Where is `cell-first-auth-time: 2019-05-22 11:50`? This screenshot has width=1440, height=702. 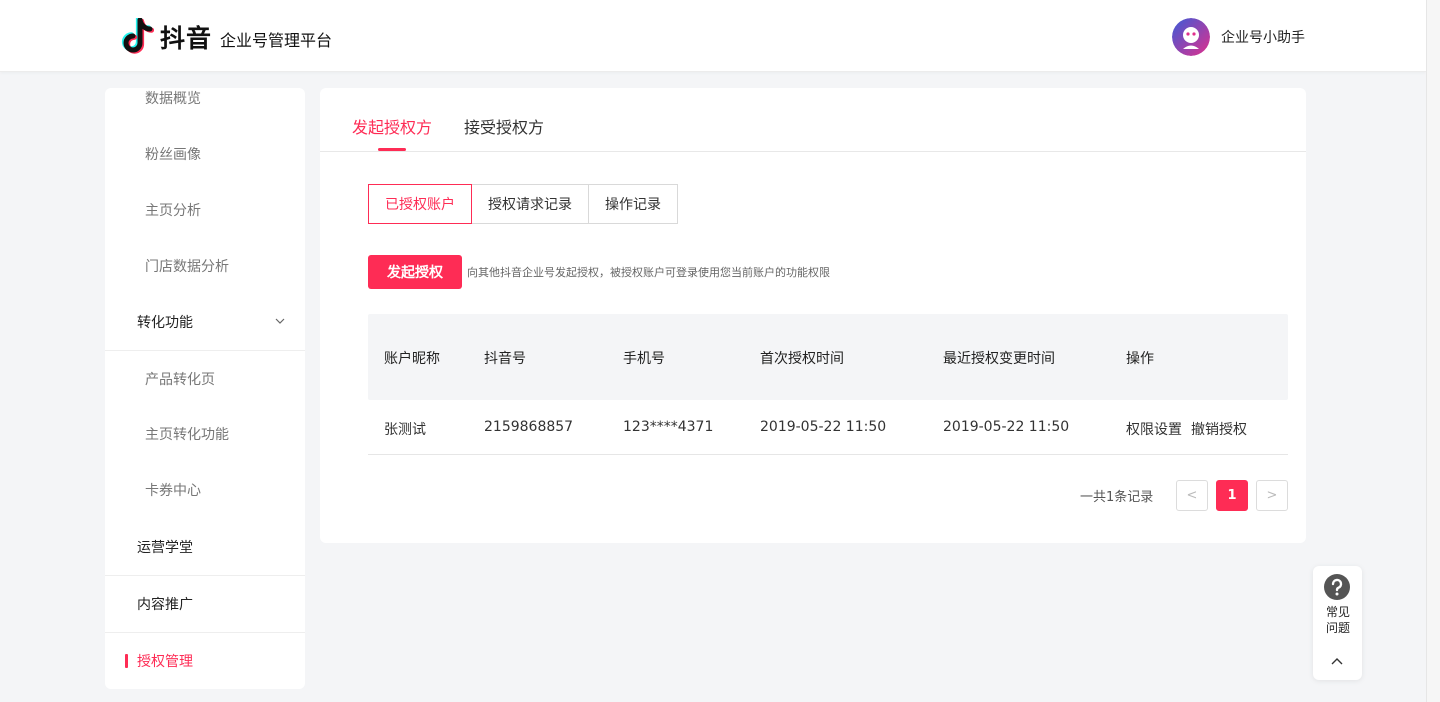 cell-first-auth-time: 2019-05-22 11:50 is located at coordinates (823, 427).